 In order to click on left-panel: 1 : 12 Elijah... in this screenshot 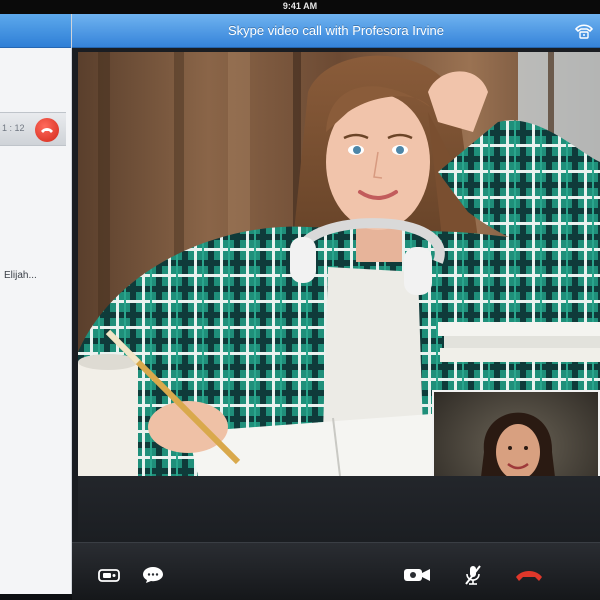, I will do `click(36, 304)`.